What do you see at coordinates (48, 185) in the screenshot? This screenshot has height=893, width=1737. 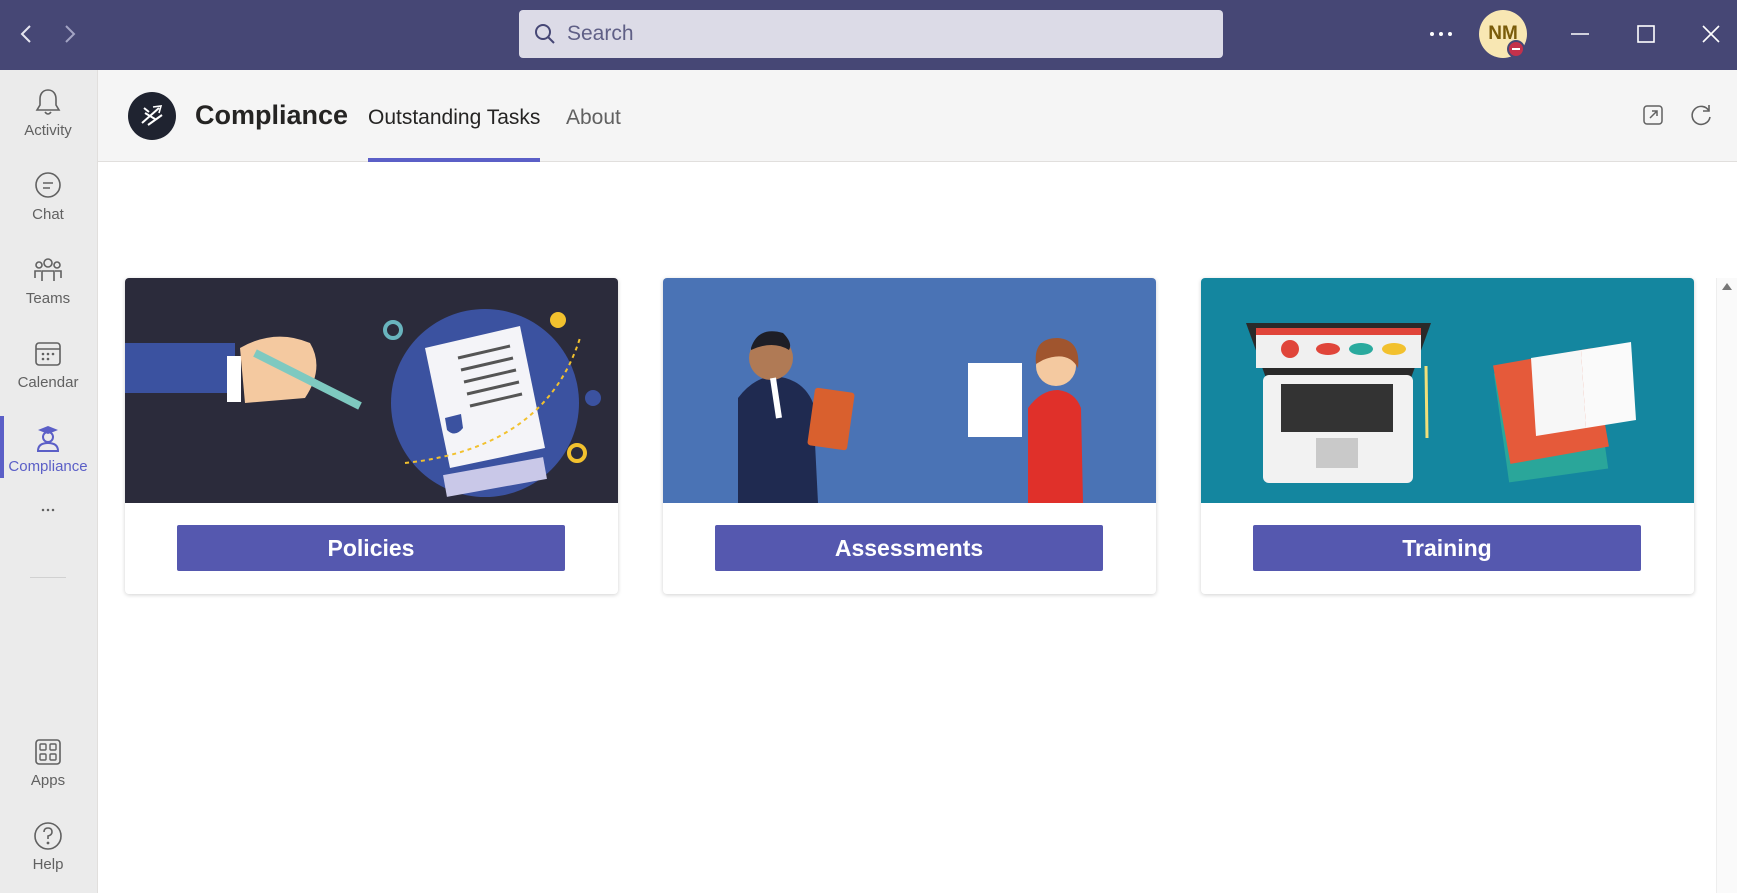 I see `chat-icon` at bounding box center [48, 185].